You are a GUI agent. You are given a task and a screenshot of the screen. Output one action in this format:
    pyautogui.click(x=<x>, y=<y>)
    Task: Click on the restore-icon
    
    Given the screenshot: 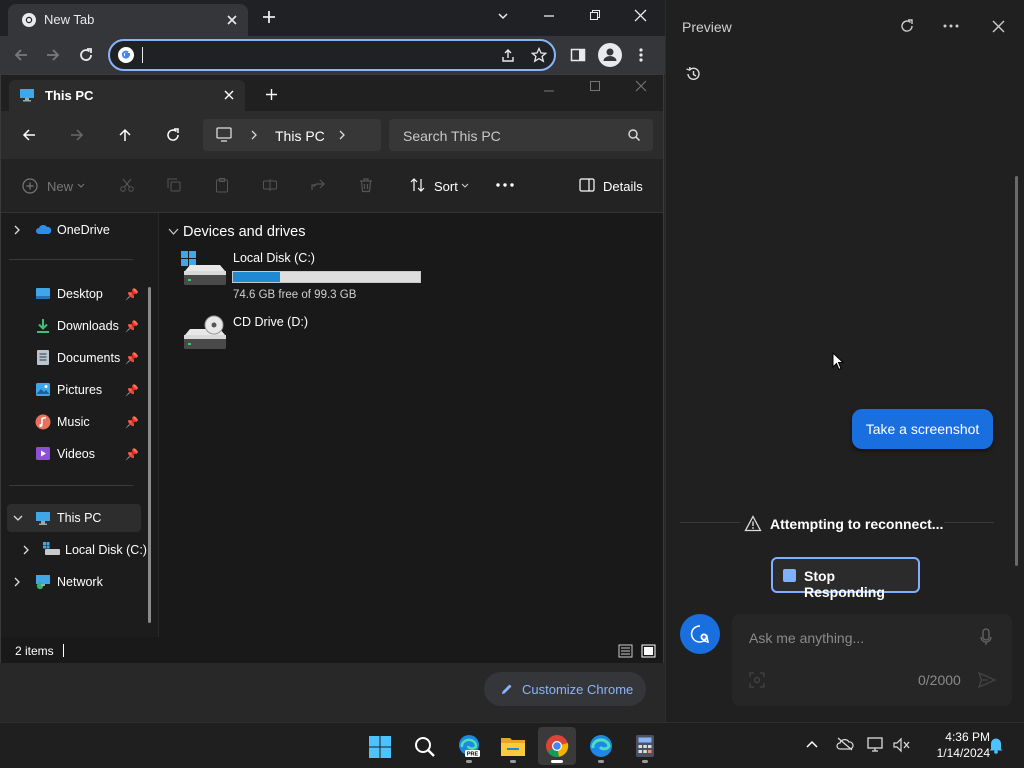 What is the action you would take?
    pyautogui.click(x=595, y=15)
    